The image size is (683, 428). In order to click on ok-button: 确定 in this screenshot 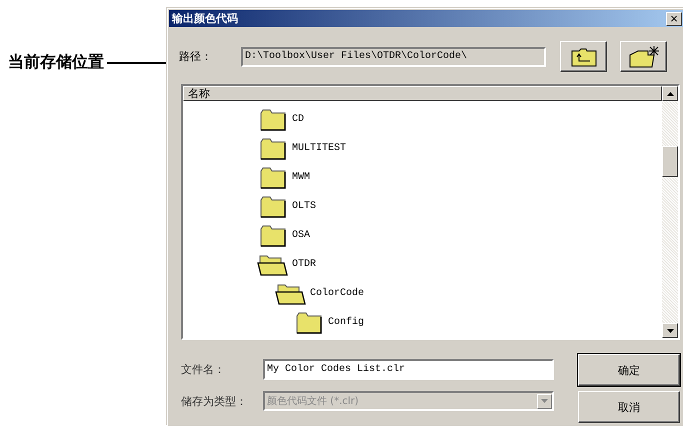, I will do `click(629, 370)`.